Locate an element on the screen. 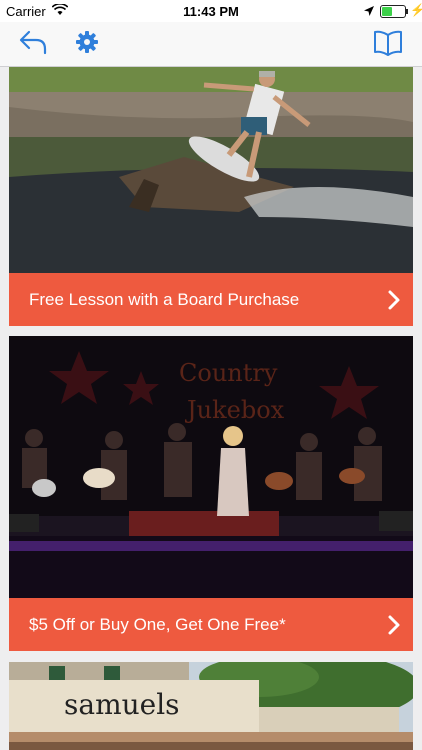  gear-icon is located at coordinates (87, 44).